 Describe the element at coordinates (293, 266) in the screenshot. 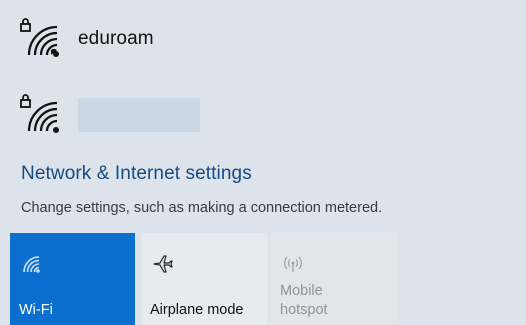

I see `hotspot-icon` at that location.